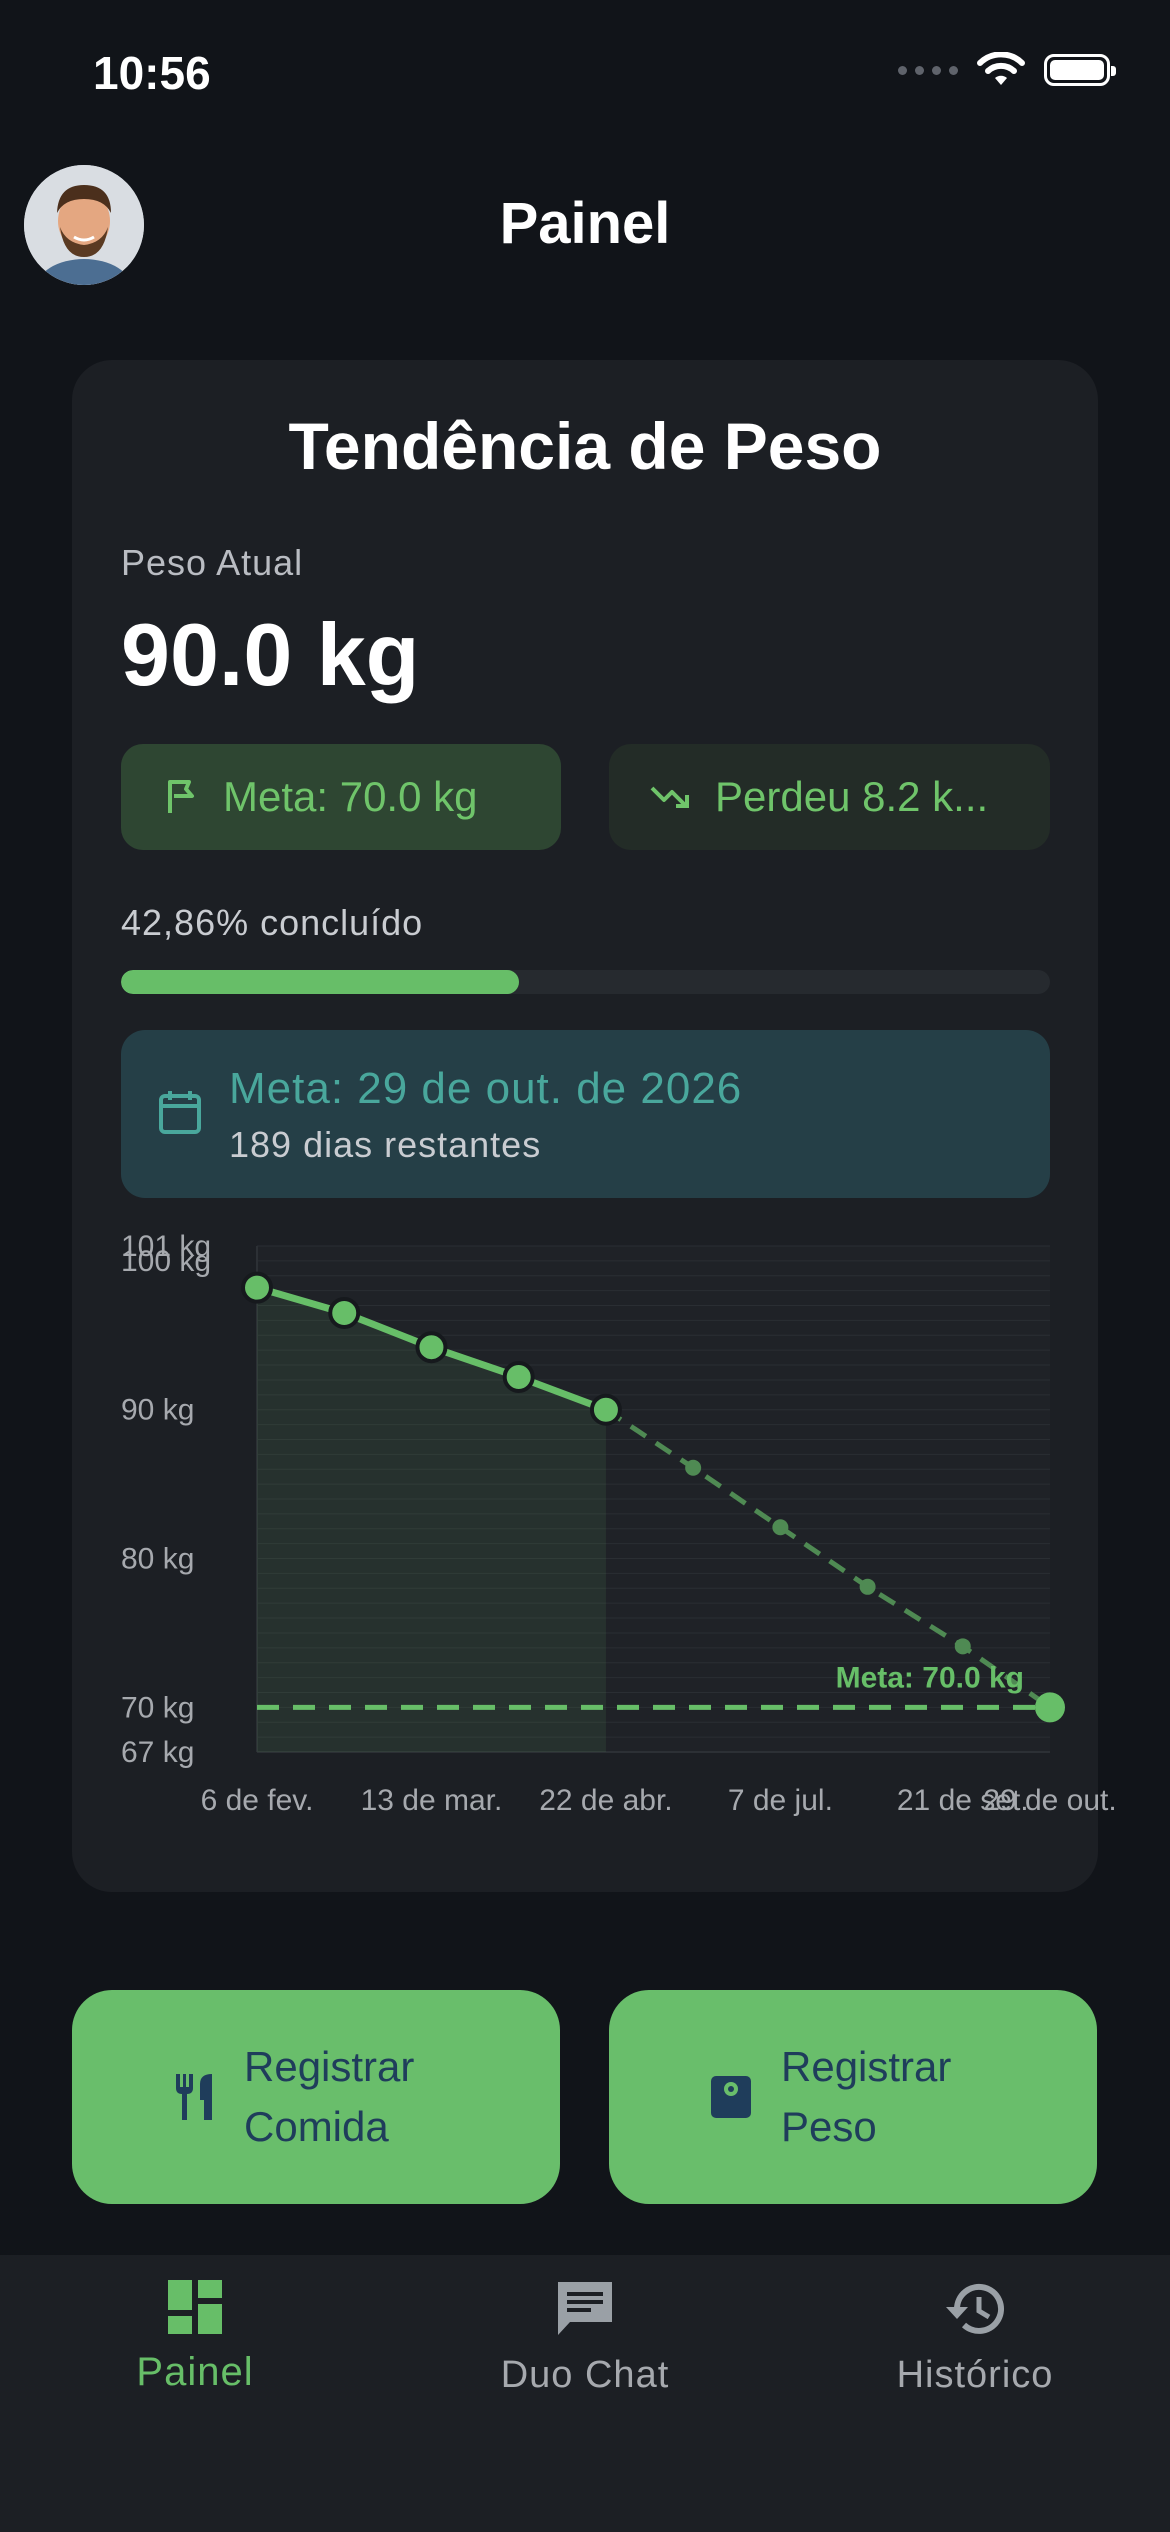 Image resolution: width=1170 pixels, height=2532 pixels. I want to click on fork-knife-icon, so click(194, 2097).